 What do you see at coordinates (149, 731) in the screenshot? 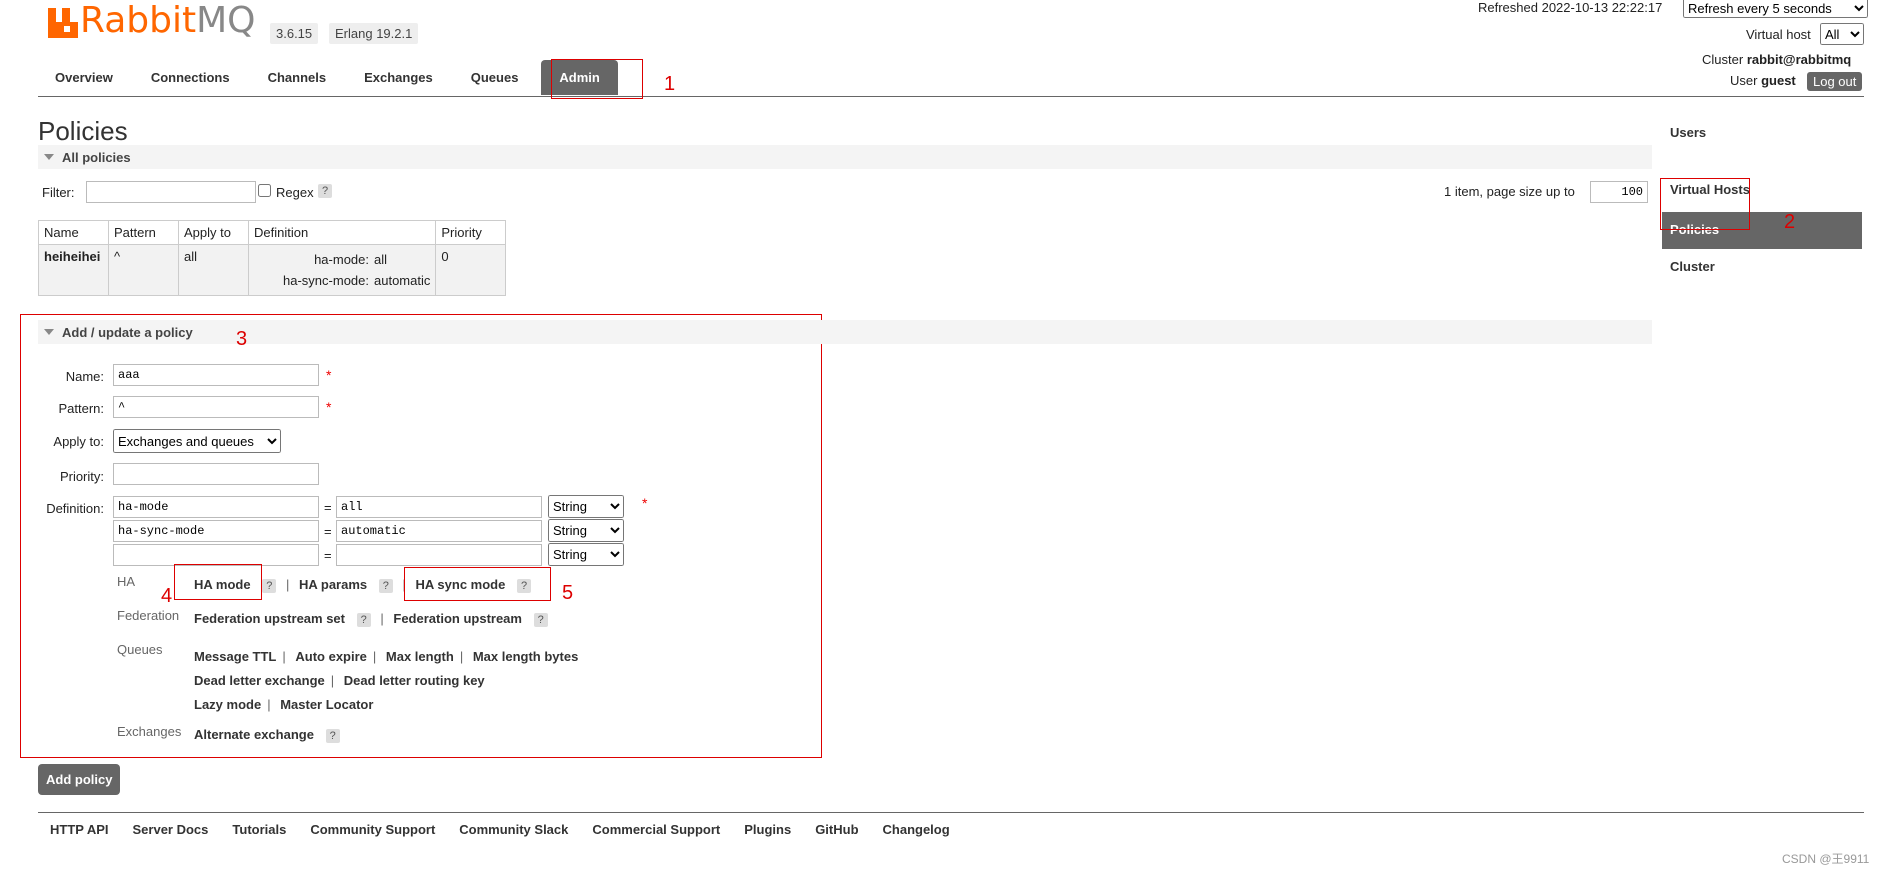
I see `category-exchanges: Exchanges` at bounding box center [149, 731].